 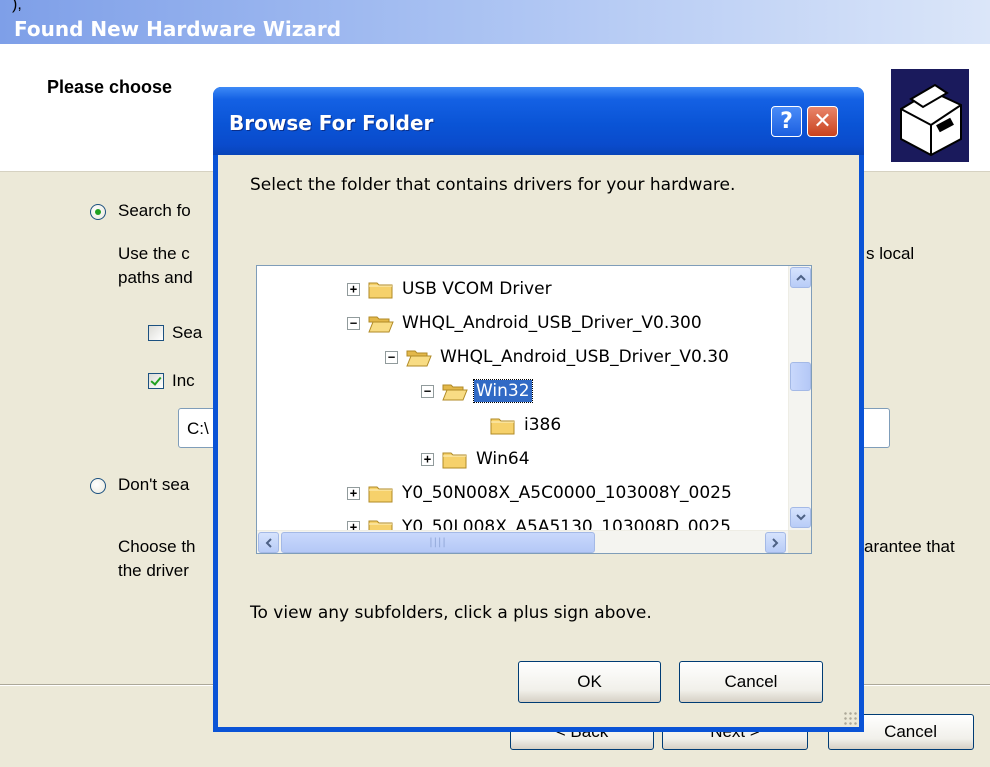 What do you see at coordinates (495, 22) in the screenshot?
I see `wizard-titlebar: ), Found New Hardware Wizard` at bounding box center [495, 22].